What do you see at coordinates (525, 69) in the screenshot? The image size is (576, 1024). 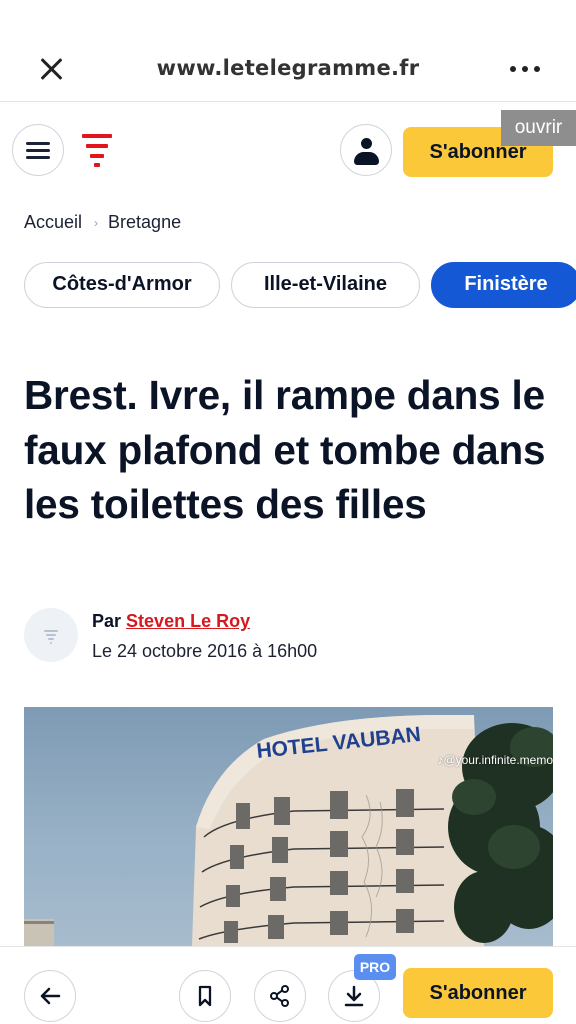 I see `more-icon` at bounding box center [525, 69].